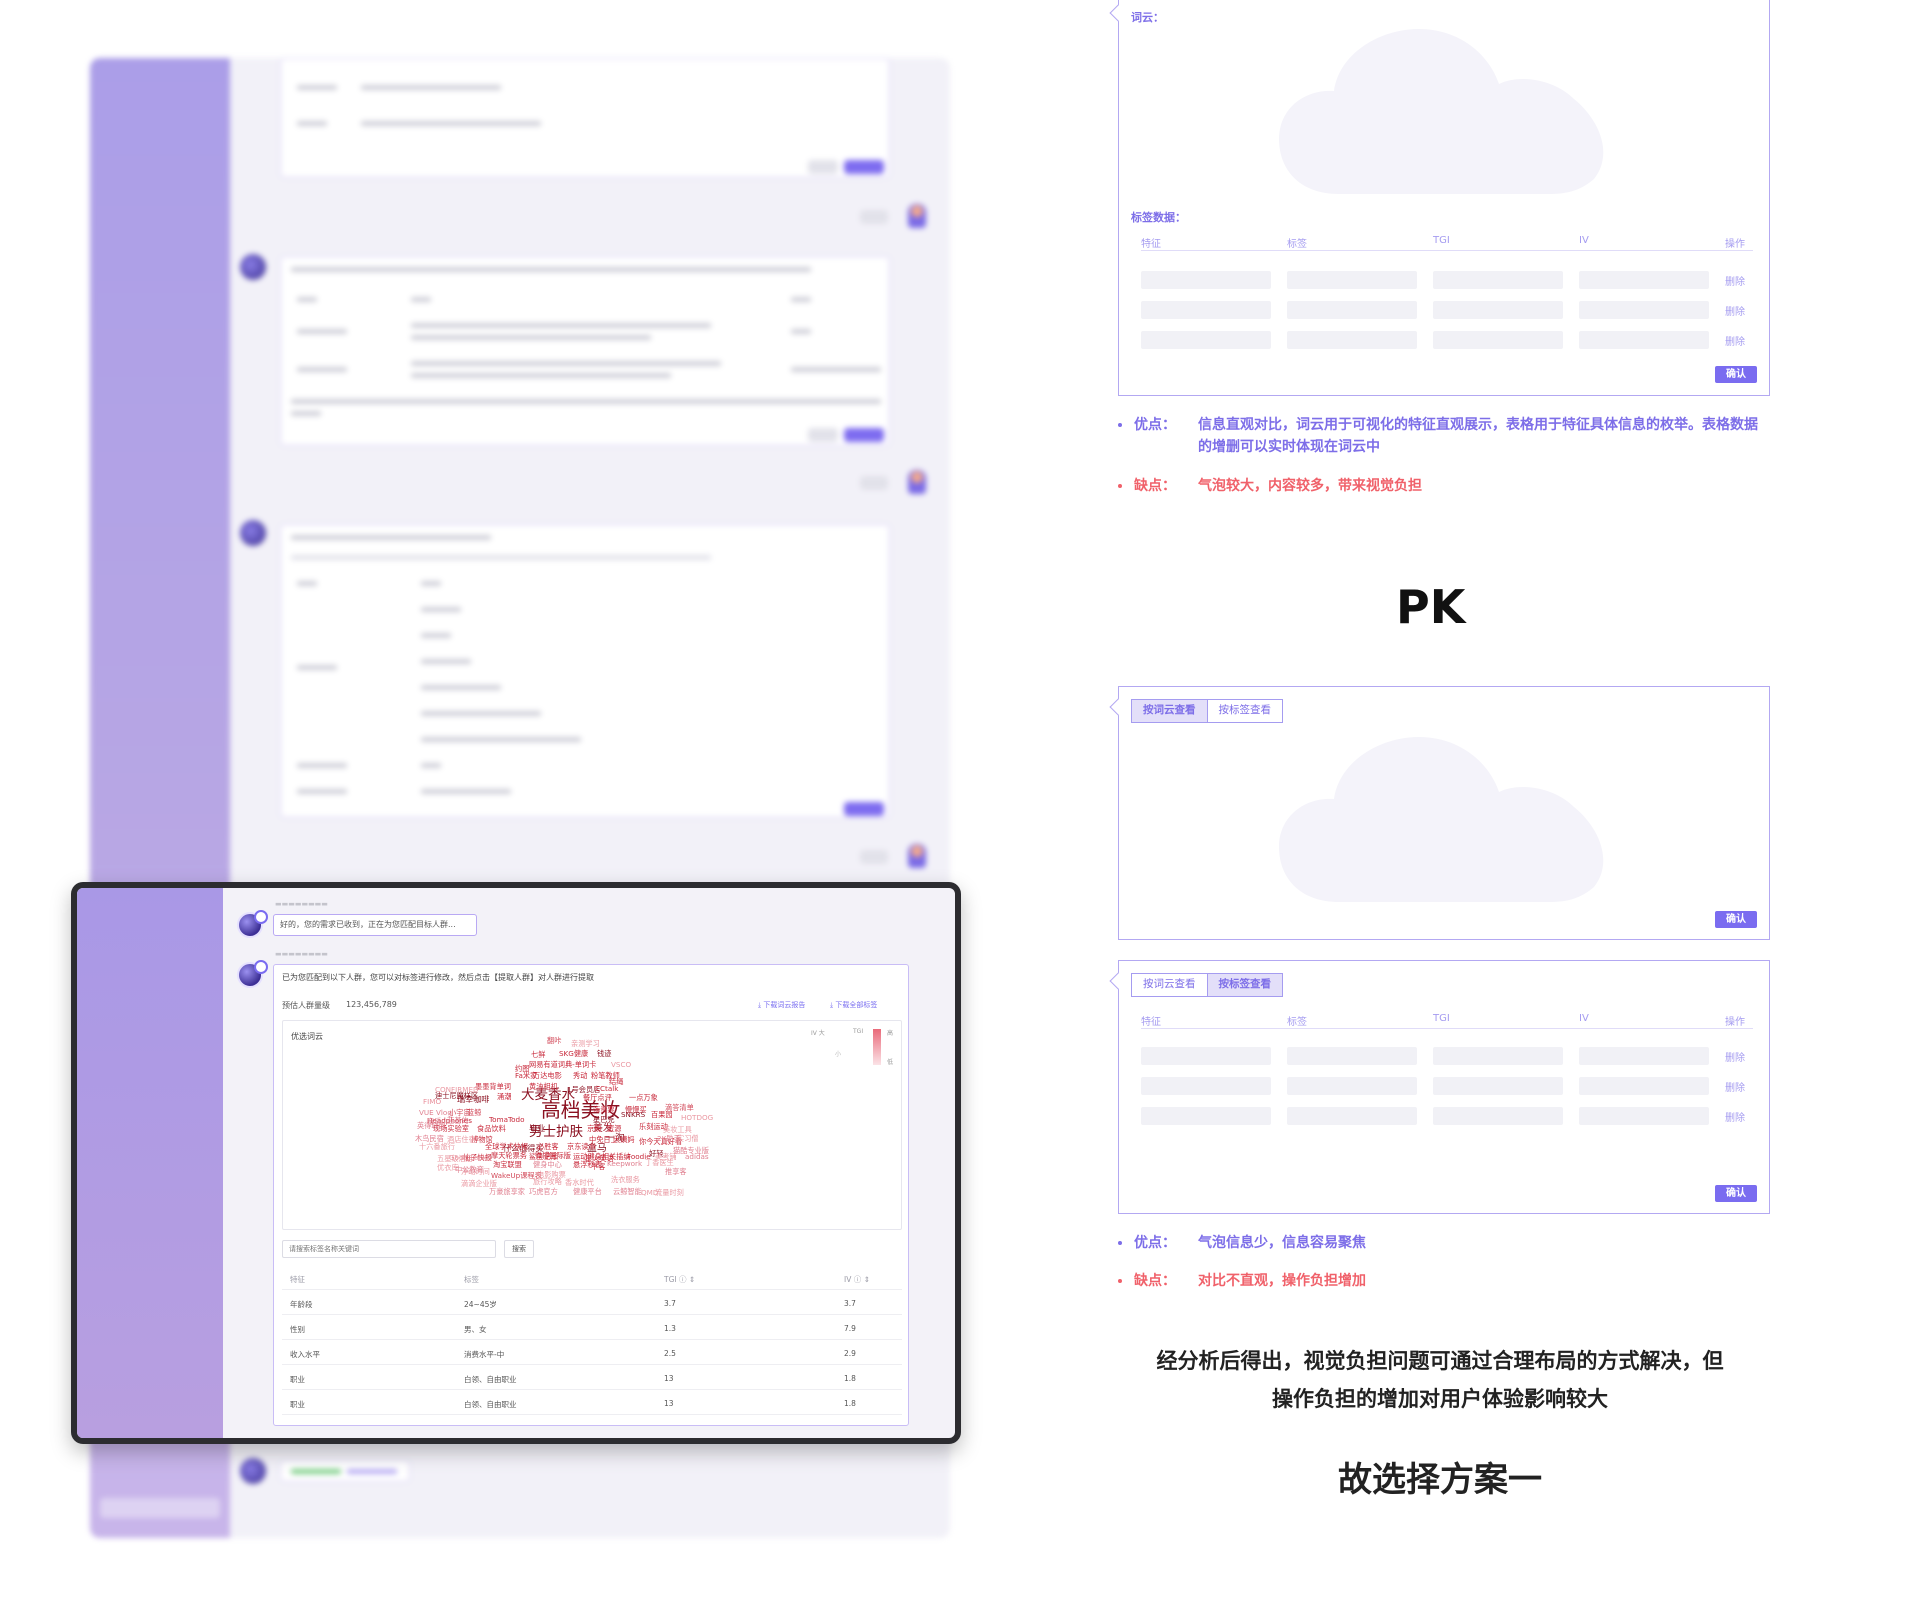  Describe the element at coordinates (838, 1054) in the screenshot. I see `legend-small-label: 小` at that location.